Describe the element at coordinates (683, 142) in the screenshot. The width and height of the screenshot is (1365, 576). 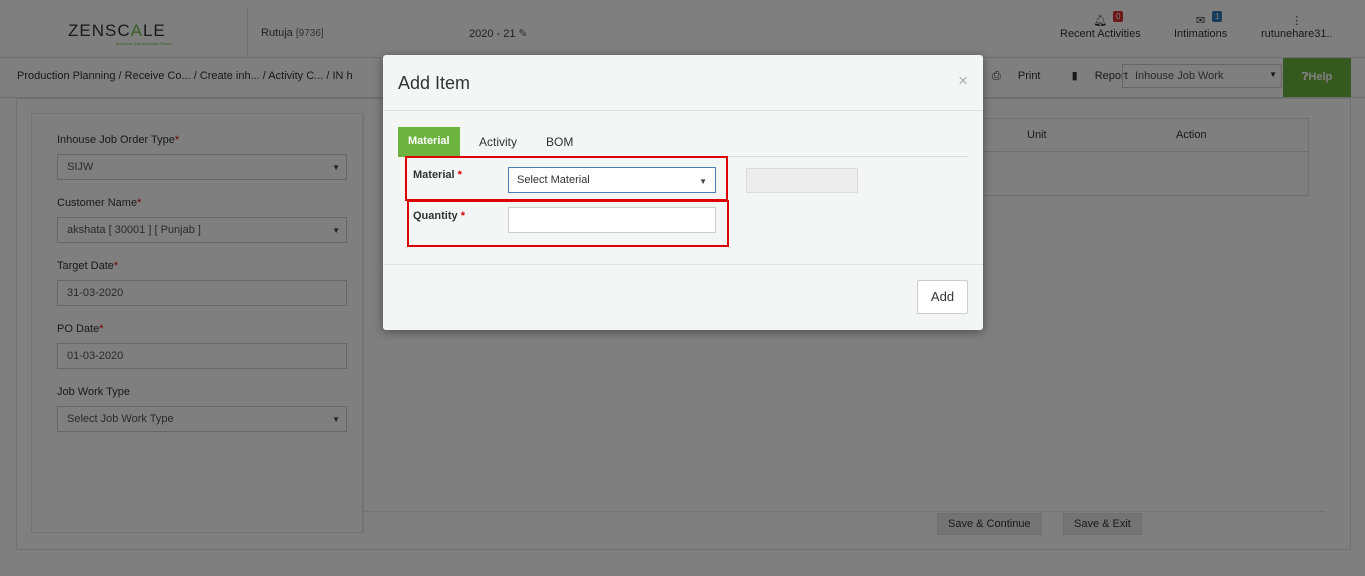
I see `modal-tabs: Material Activity BOM` at that location.